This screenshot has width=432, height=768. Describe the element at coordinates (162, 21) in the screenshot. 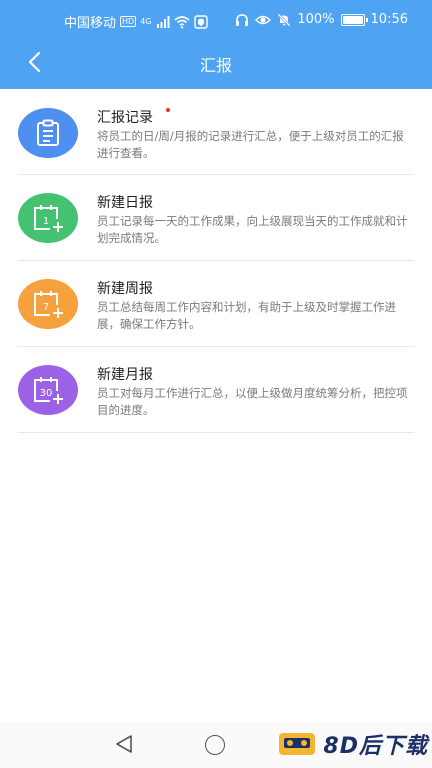

I see `signal-icon` at that location.